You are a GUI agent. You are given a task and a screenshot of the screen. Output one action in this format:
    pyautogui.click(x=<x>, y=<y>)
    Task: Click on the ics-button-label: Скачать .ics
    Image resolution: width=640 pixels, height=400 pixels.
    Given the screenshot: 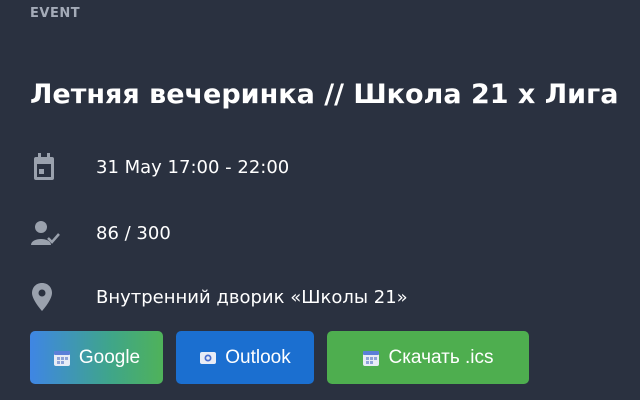 What is the action you would take?
    pyautogui.click(x=441, y=357)
    